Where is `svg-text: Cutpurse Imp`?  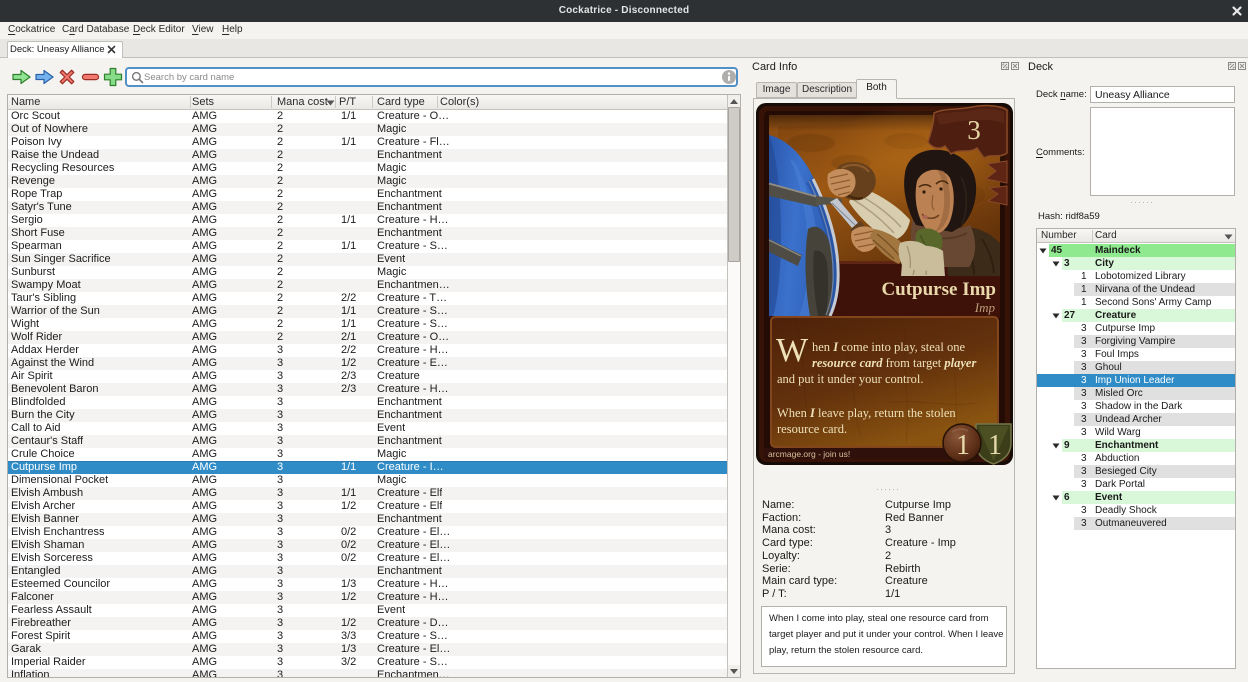
svg-text: Cutpurse Imp is located at coordinates (938, 289).